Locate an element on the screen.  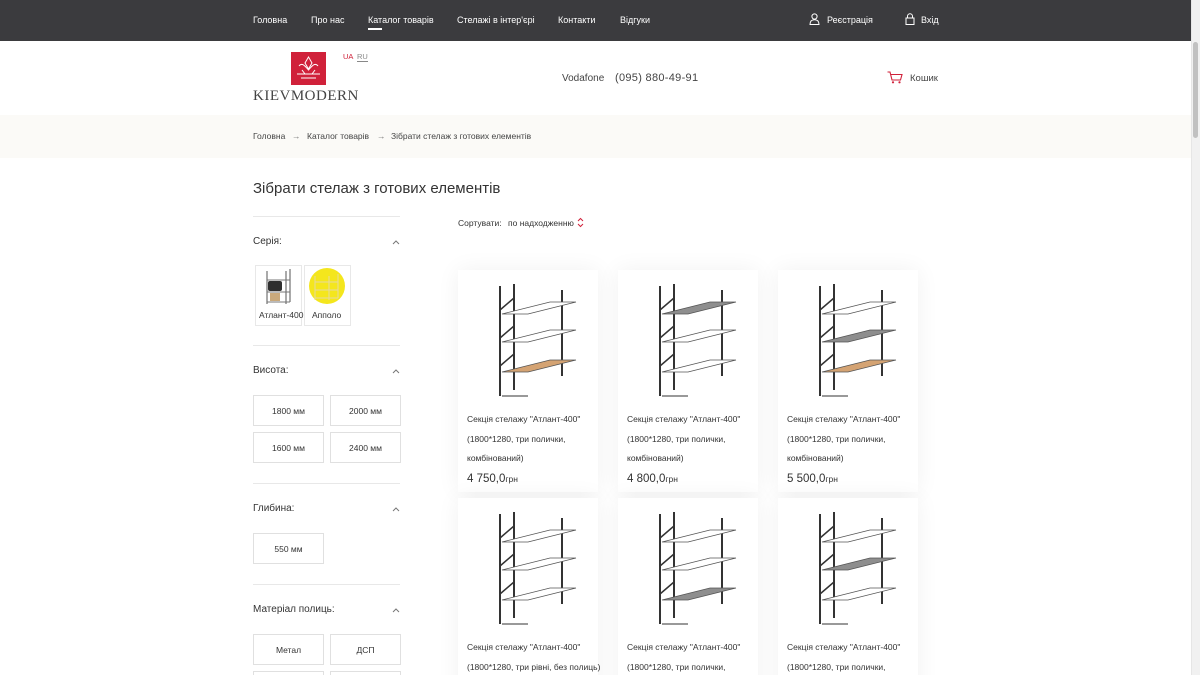
logo-emblem is located at coordinates (308, 68).